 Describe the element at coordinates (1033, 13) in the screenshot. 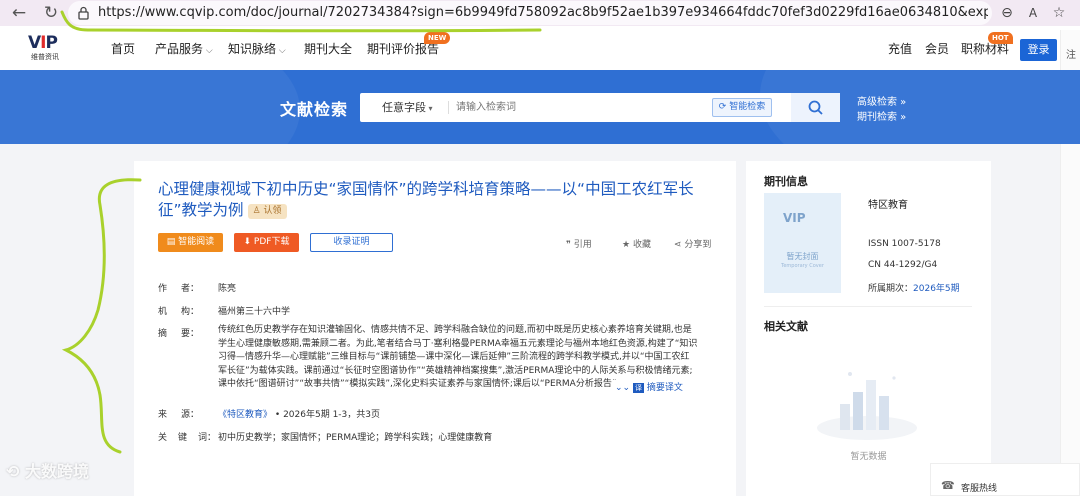

I see `read-aloud-icon: A` at that location.